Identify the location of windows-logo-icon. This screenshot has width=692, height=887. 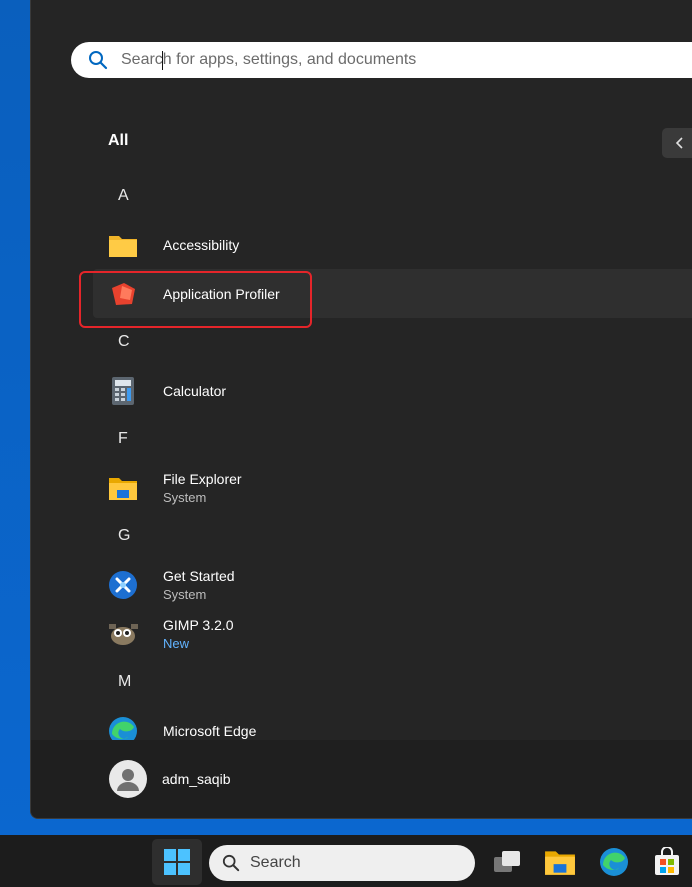
(177, 862).